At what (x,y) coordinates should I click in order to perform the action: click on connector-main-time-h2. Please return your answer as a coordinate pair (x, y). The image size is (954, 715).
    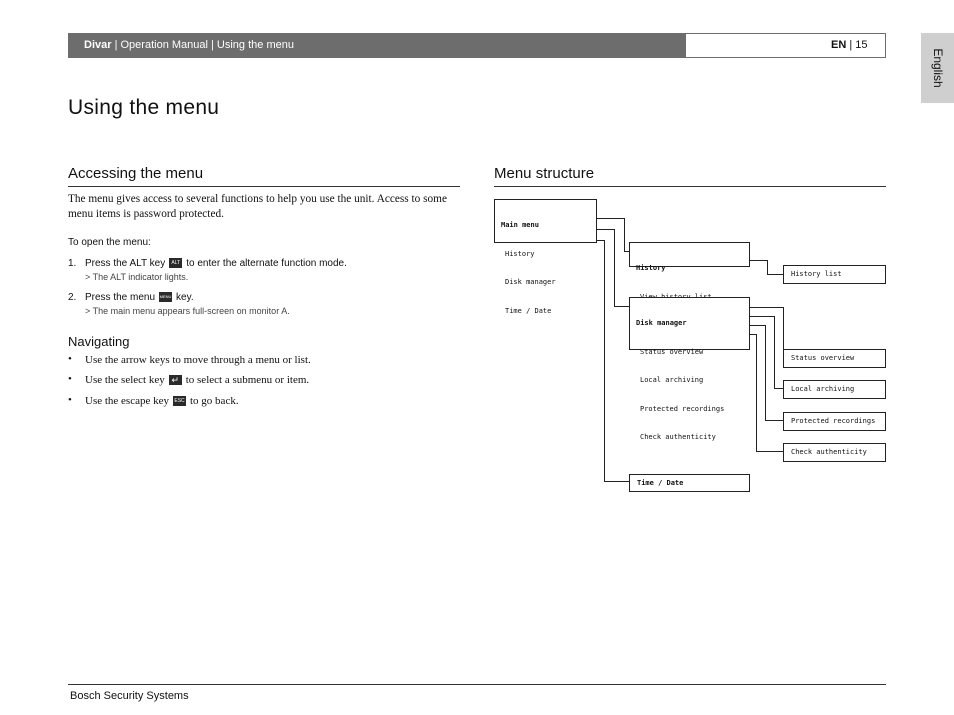
    Looking at the image, I should click on (616, 481).